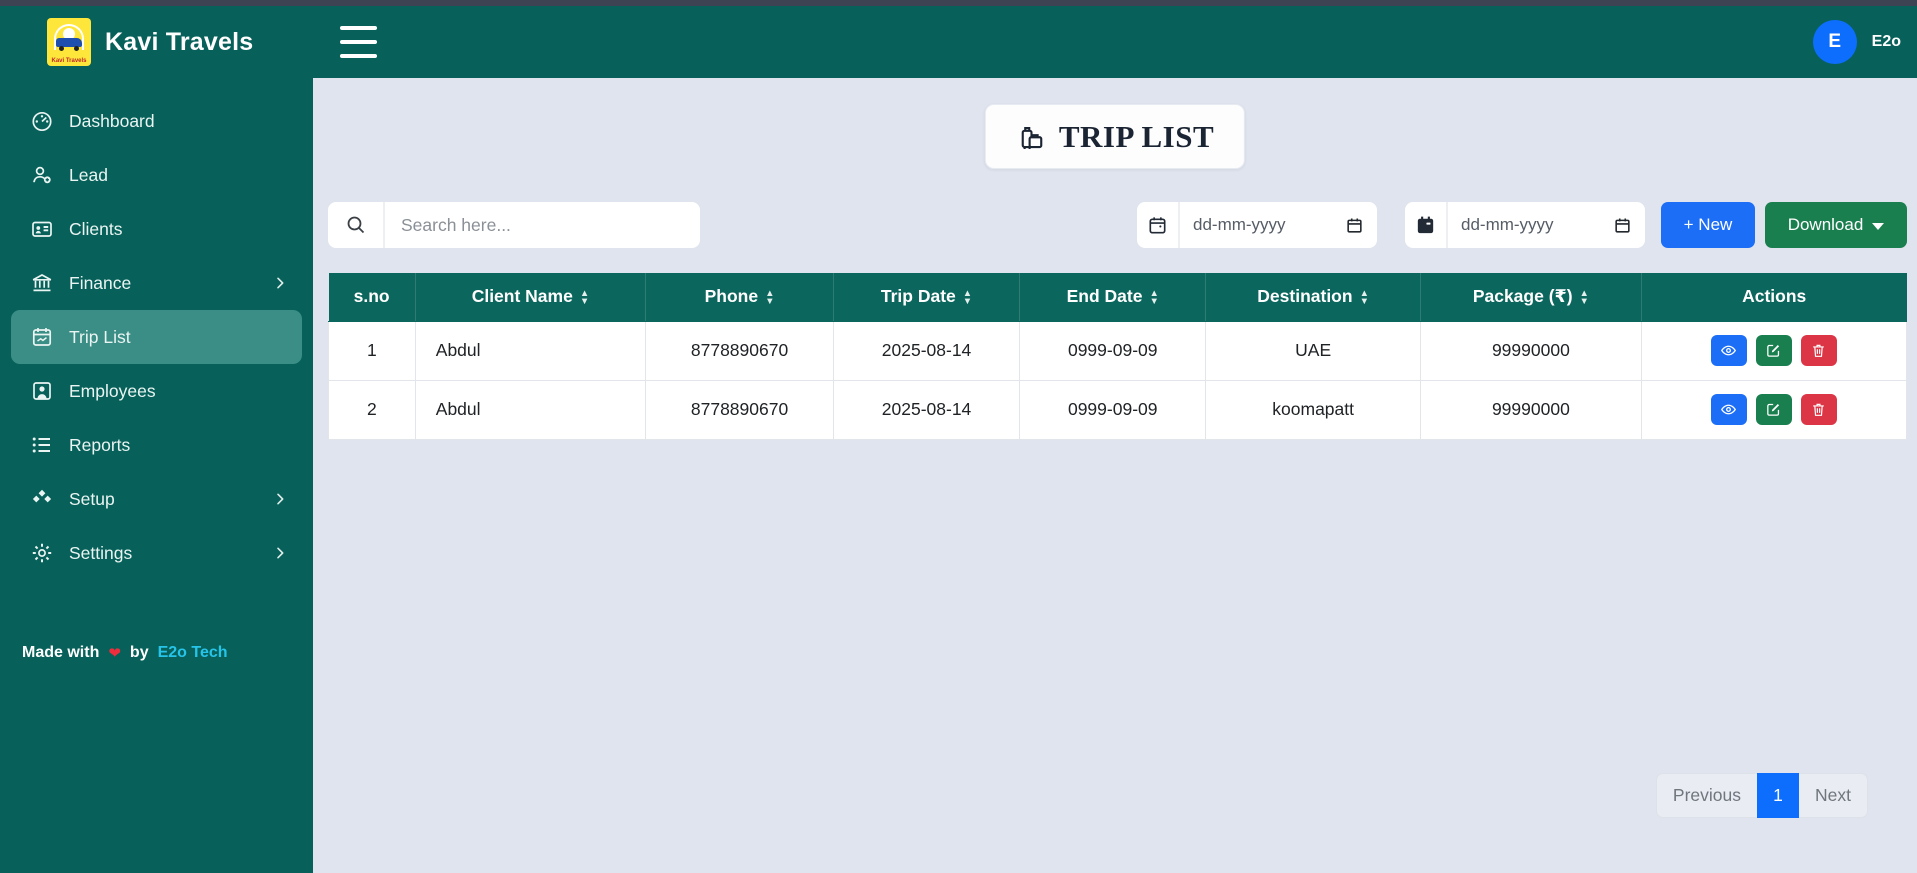 The height and width of the screenshot is (873, 1917). What do you see at coordinates (739, 297) in the screenshot?
I see `column-header-phone: Phone ▲ ▼` at bounding box center [739, 297].